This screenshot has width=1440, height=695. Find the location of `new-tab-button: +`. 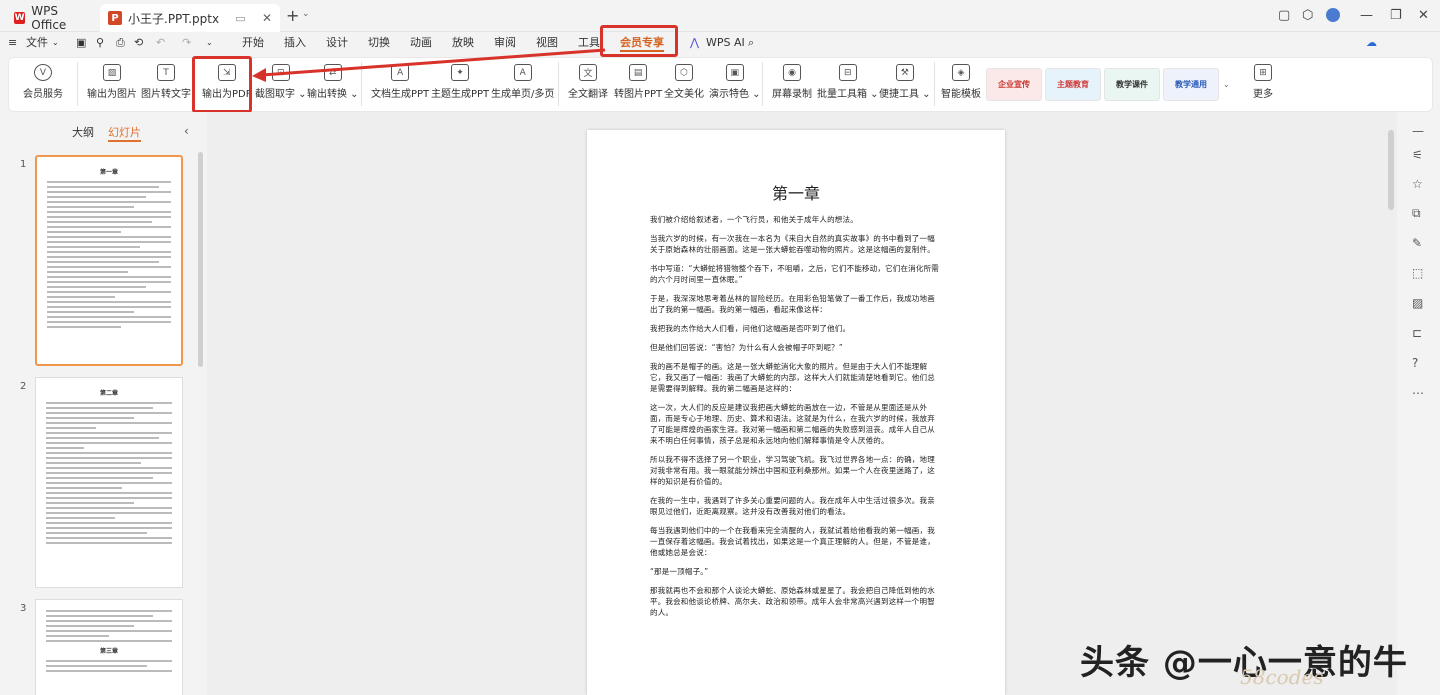

new-tab-button: + is located at coordinates (292, 15).